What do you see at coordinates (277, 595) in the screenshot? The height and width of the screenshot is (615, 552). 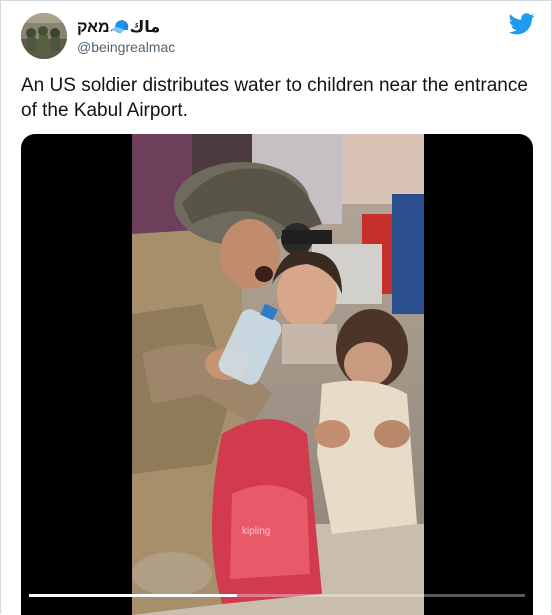 I see `video-progress-bar` at bounding box center [277, 595].